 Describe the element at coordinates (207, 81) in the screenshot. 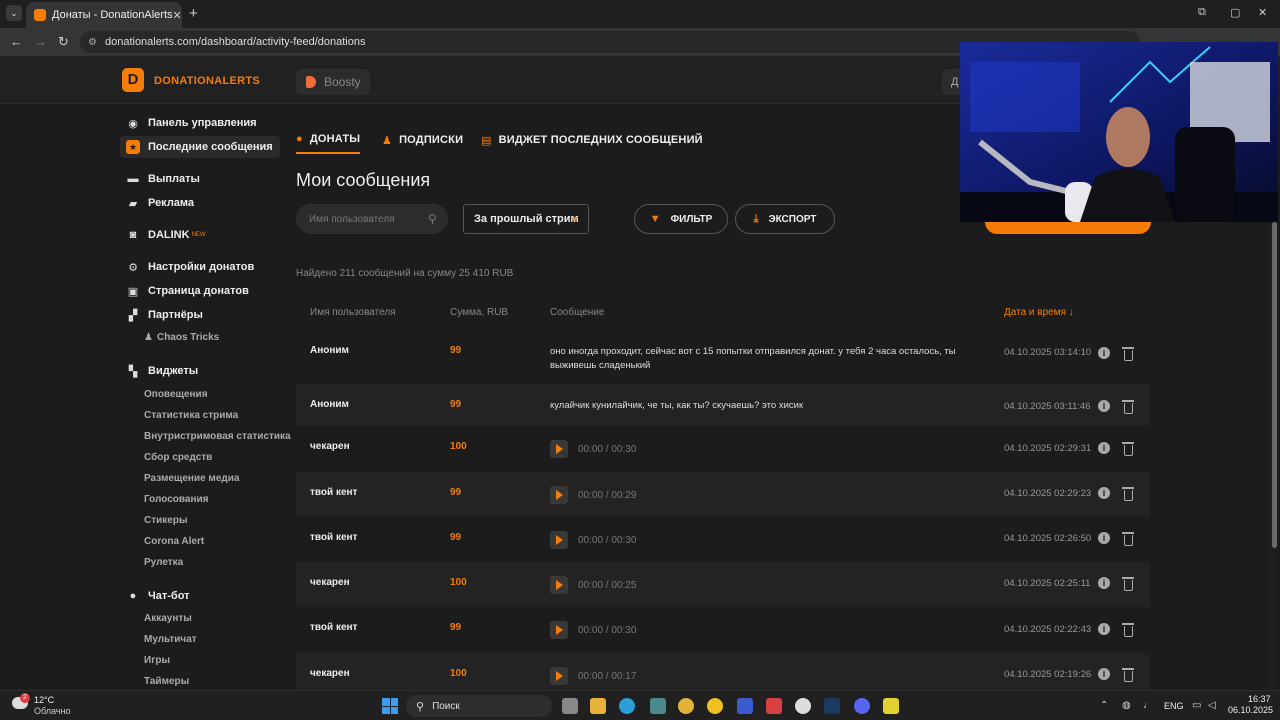

I see `brand-name: DONATIONALERTS` at that location.